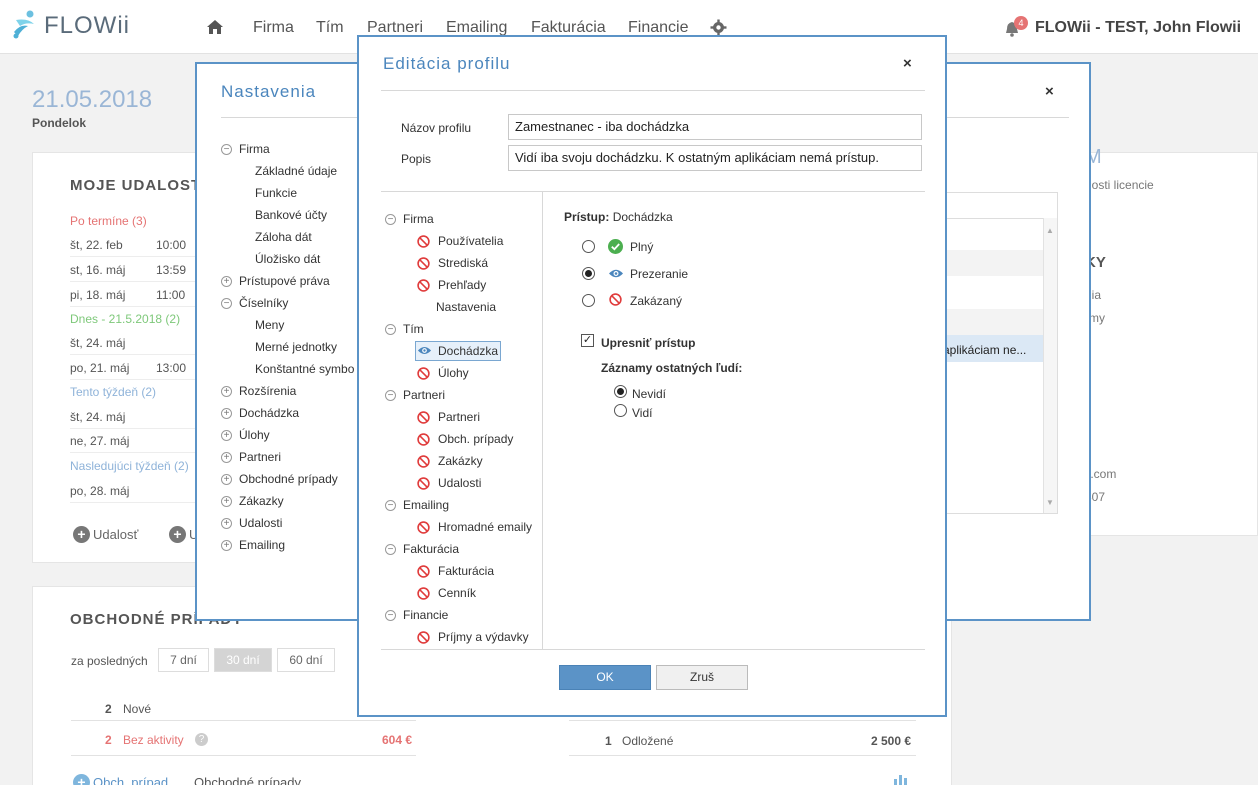  Describe the element at coordinates (254, 149) in the screenshot. I see `settings-tree-item: Firma` at that location.